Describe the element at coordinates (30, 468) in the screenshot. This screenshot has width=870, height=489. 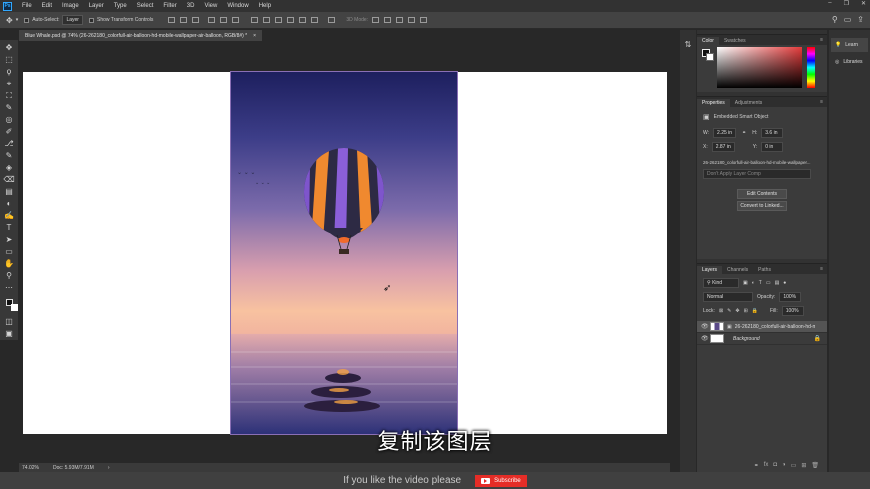
I see `zoom-level: 74.02%` at that location.